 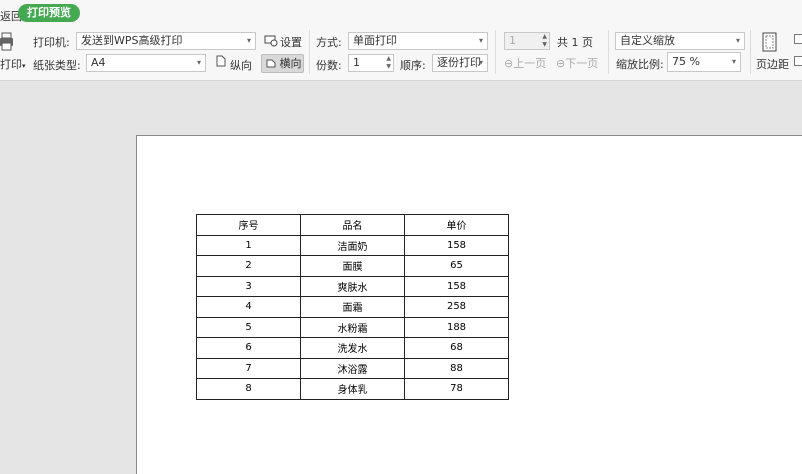 I want to click on table-cell: 沐浴露, so click(x=352, y=368).